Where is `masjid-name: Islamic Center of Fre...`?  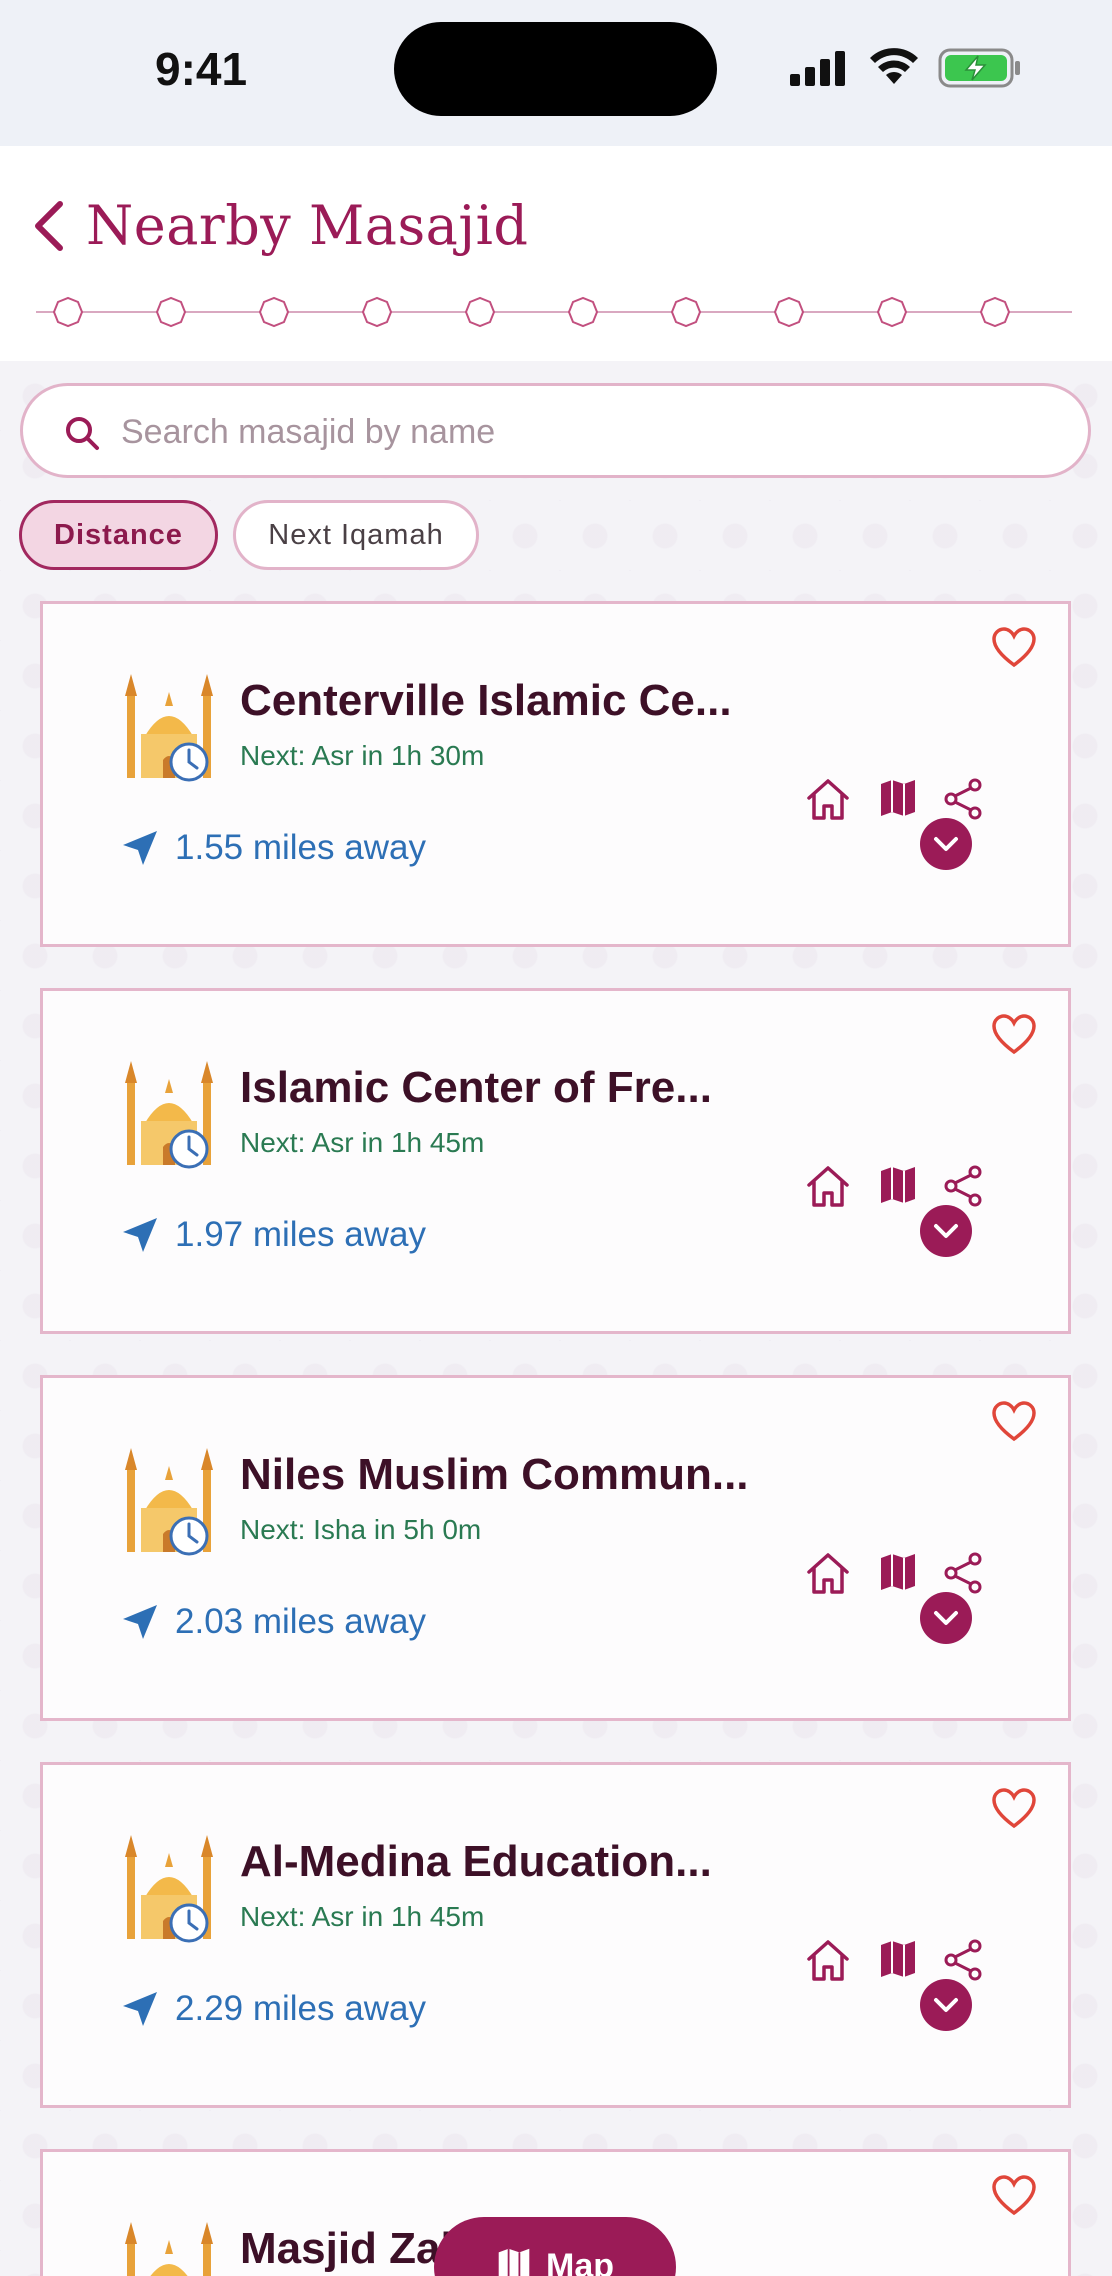
masjid-name: Islamic Center of Fre... is located at coordinates (476, 1087).